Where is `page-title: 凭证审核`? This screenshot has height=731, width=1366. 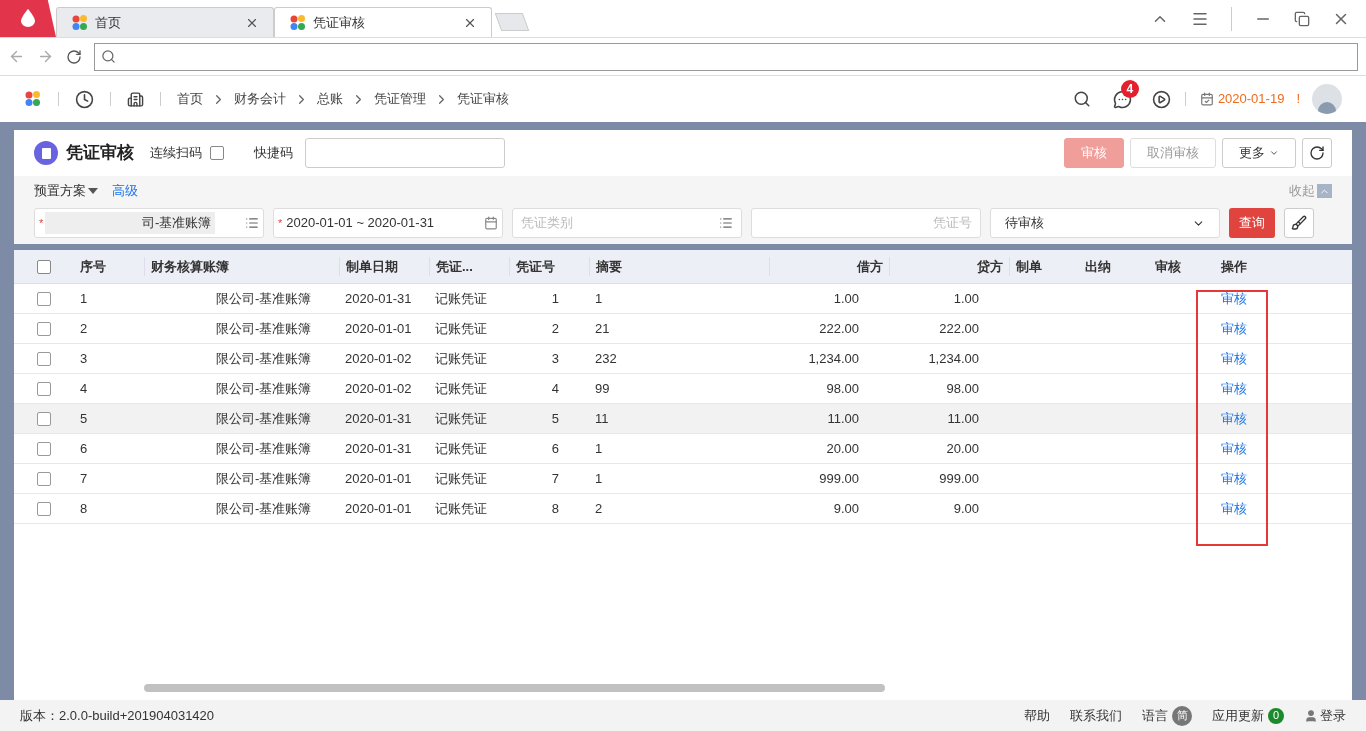 page-title: 凭证审核 is located at coordinates (100, 153).